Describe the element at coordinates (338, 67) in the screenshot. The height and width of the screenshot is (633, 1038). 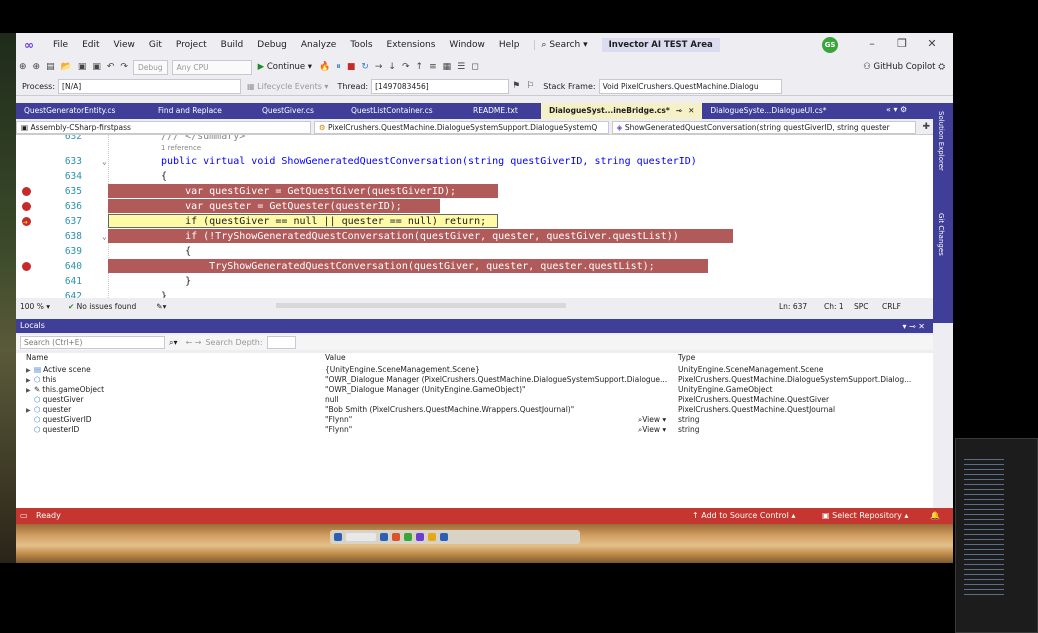
I see `break-all-icon: ⏸` at that location.